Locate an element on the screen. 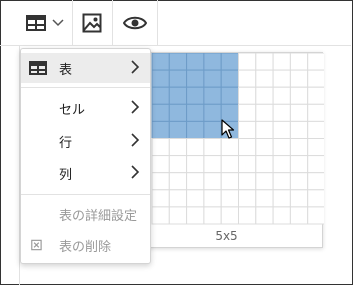 Image resolution: width=353 pixels, height=285 pixels. preview-button is located at coordinates (135, 23).